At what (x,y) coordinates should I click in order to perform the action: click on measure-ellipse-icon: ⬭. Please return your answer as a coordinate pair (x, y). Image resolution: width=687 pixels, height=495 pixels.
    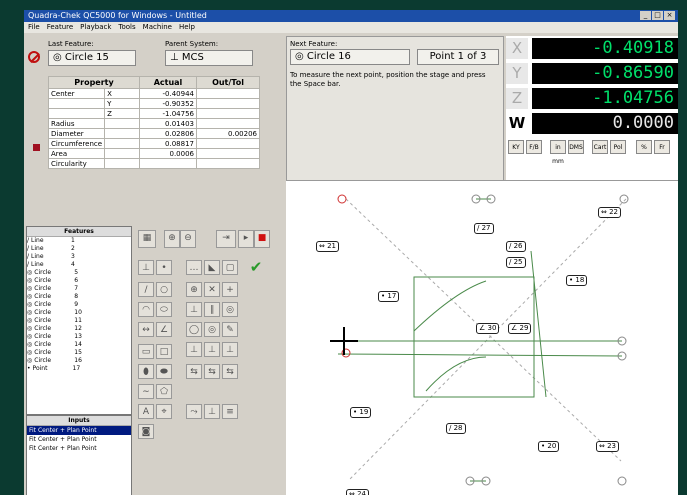
    Looking at the image, I should click on (164, 309).